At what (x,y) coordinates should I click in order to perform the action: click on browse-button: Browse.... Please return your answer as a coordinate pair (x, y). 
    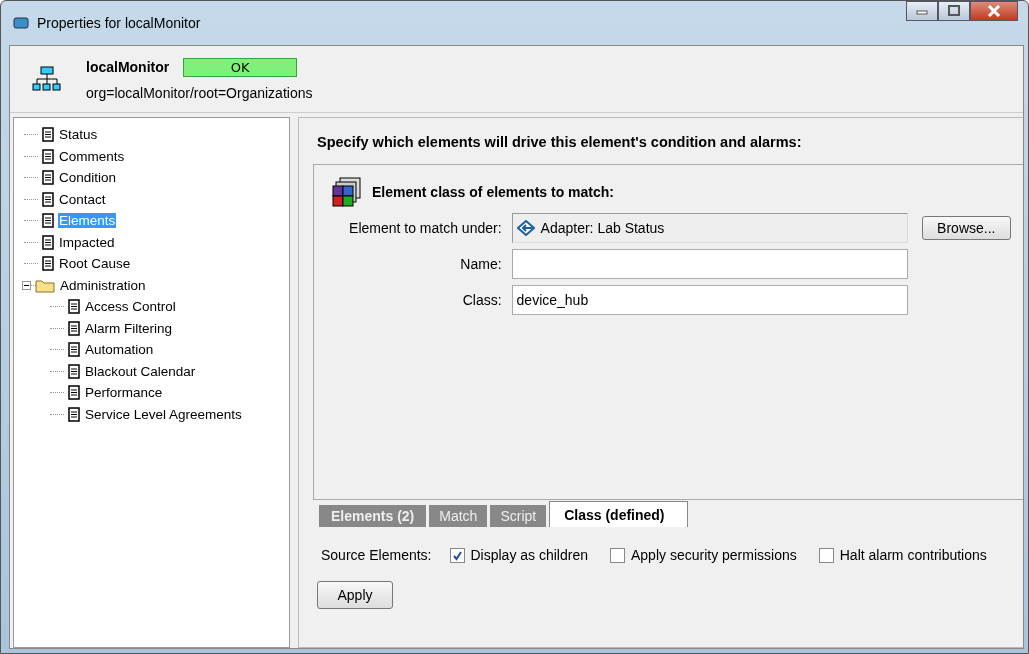
    Looking at the image, I should click on (966, 228).